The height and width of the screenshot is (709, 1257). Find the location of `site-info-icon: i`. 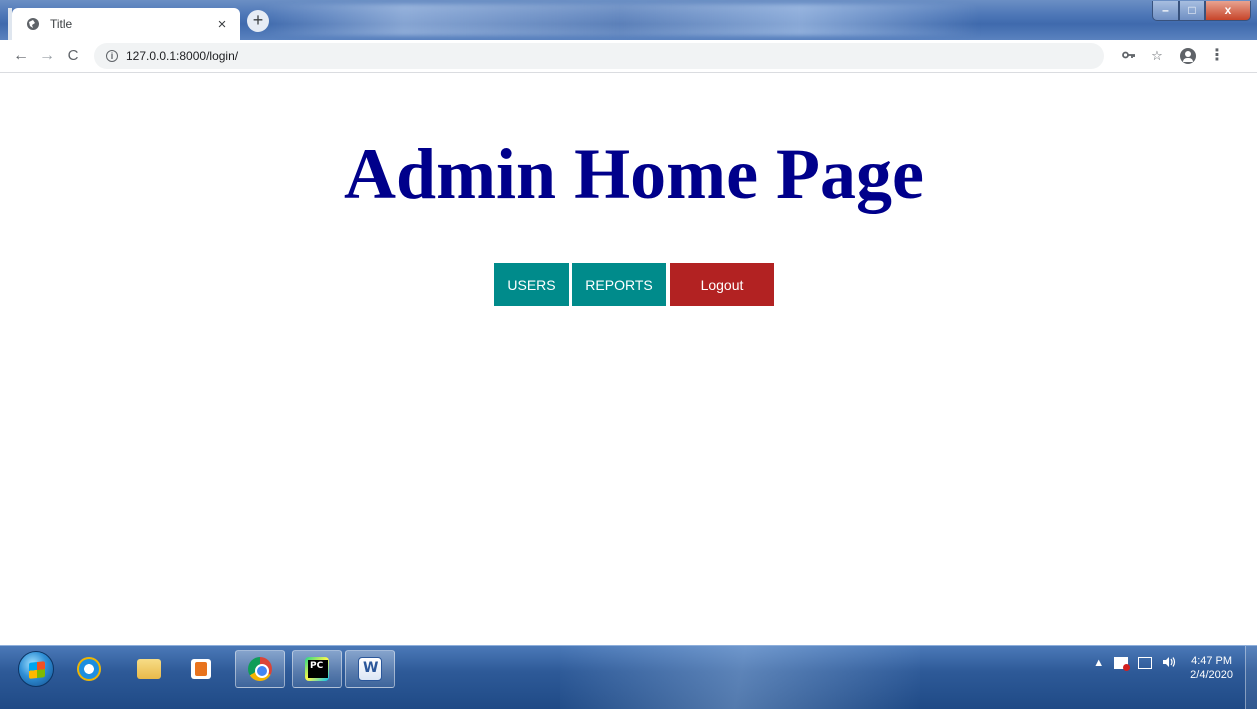

site-info-icon: i is located at coordinates (112, 56).